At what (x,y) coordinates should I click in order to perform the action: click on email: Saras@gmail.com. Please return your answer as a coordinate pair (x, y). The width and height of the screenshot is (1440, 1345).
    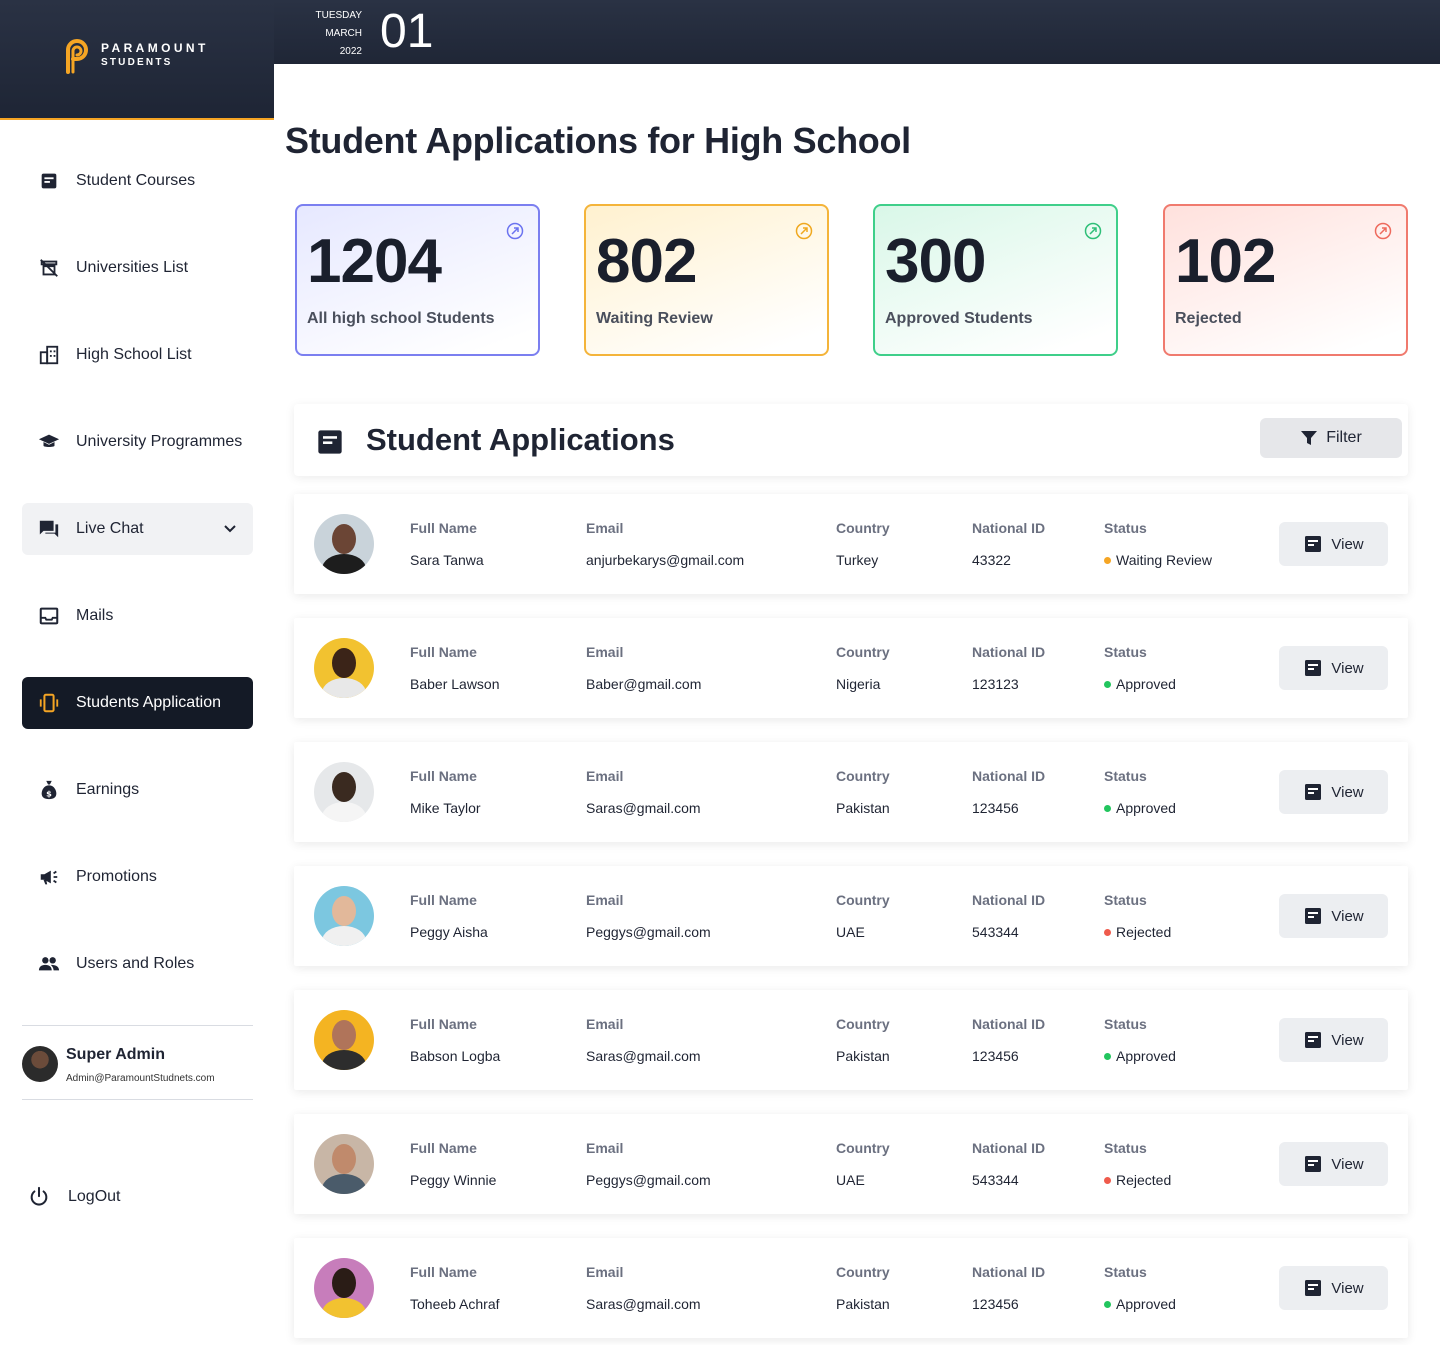
    Looking at the image, I should click on (643, 808).